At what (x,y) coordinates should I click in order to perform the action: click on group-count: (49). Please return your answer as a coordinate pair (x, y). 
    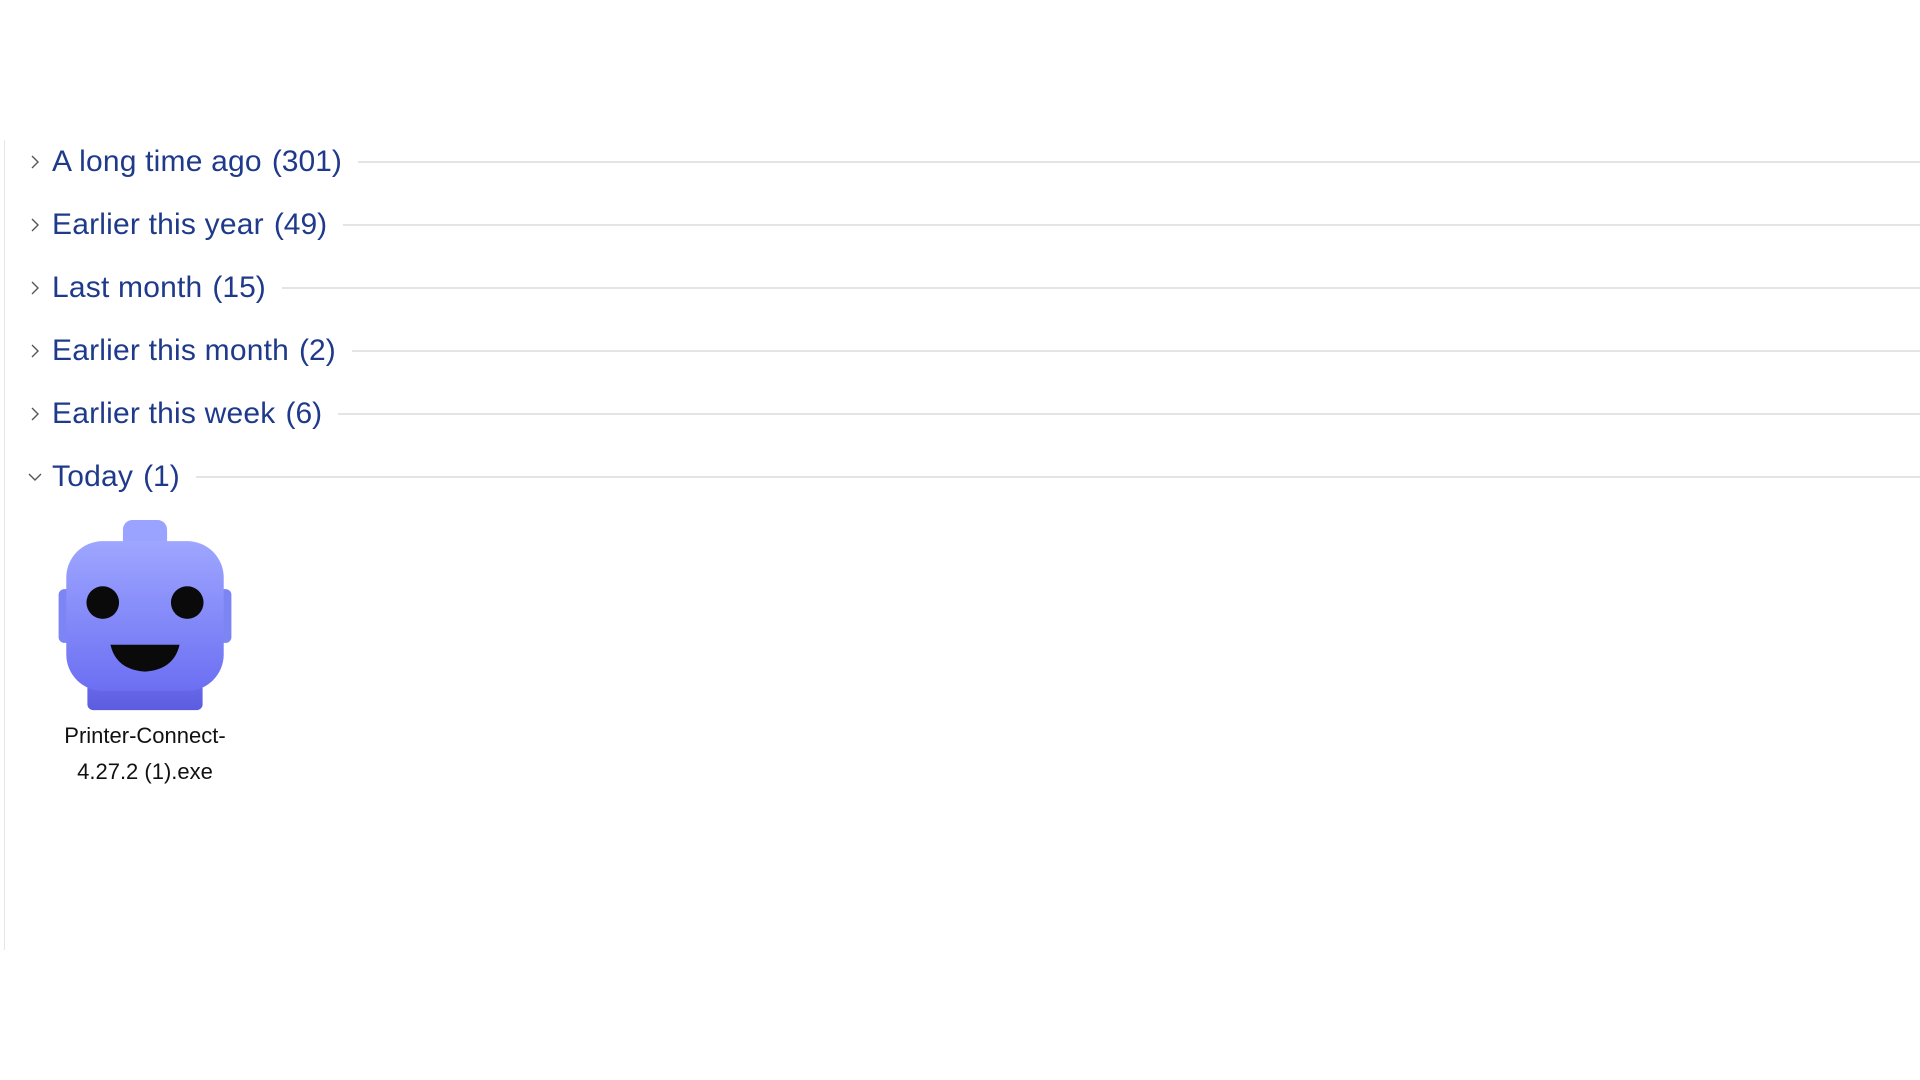
    Looking at the image, I should click on (300, 224).